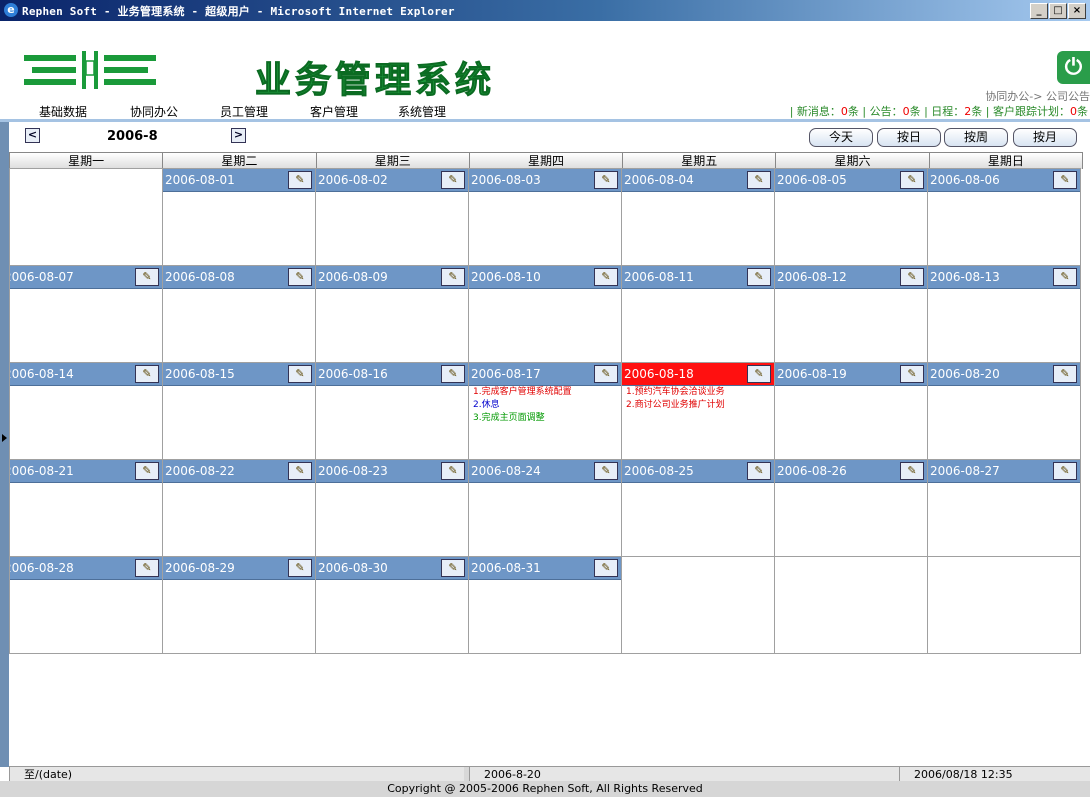  What do you see at coordinates (32, 135) in the screenshot?
I see `prev-month-button: <` at bounding box center [32, 135].